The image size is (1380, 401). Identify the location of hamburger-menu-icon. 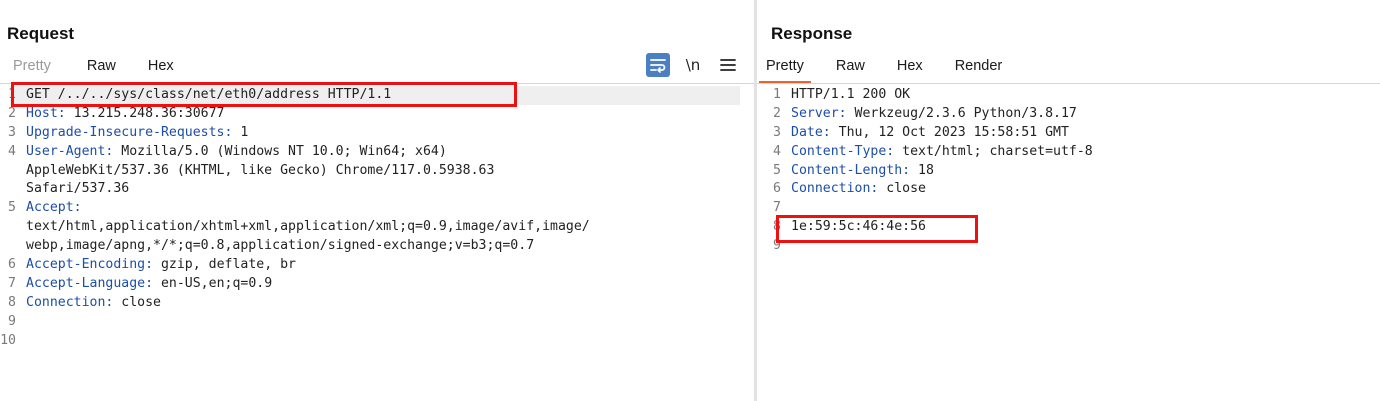
(728, 65).